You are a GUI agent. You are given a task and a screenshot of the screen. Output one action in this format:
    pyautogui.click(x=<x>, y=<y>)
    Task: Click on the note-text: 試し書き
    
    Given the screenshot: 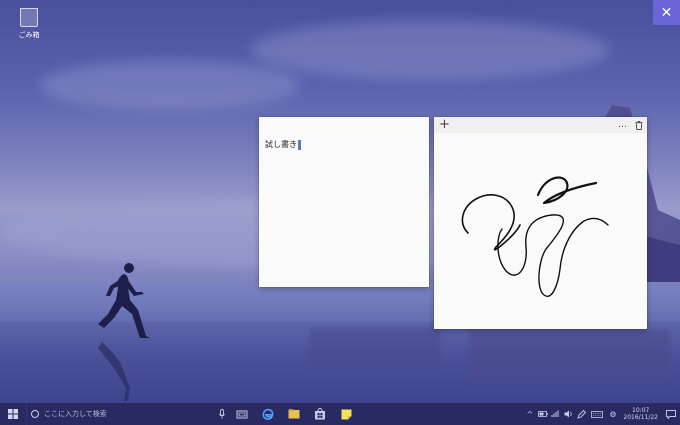 What is the action you would take?
    pyautogui.click(x=281, y=144)
    